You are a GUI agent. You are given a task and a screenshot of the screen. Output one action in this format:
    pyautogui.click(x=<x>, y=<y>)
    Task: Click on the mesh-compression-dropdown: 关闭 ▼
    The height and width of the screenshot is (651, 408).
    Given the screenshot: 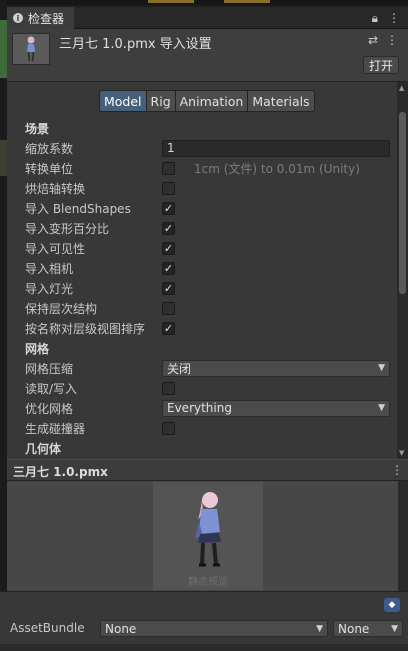 What is the action you would take?
    pyautogui.click(x=276, y=368)
    